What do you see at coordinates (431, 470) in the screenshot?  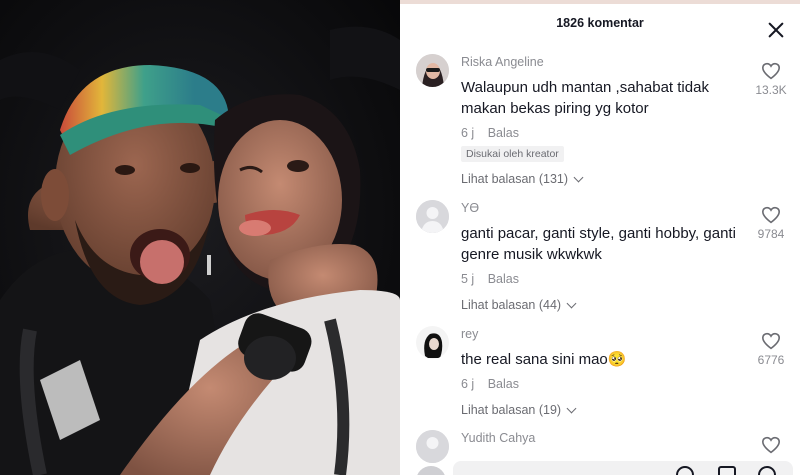 I see `current-user-avatar` at bounding box center [431, 470].